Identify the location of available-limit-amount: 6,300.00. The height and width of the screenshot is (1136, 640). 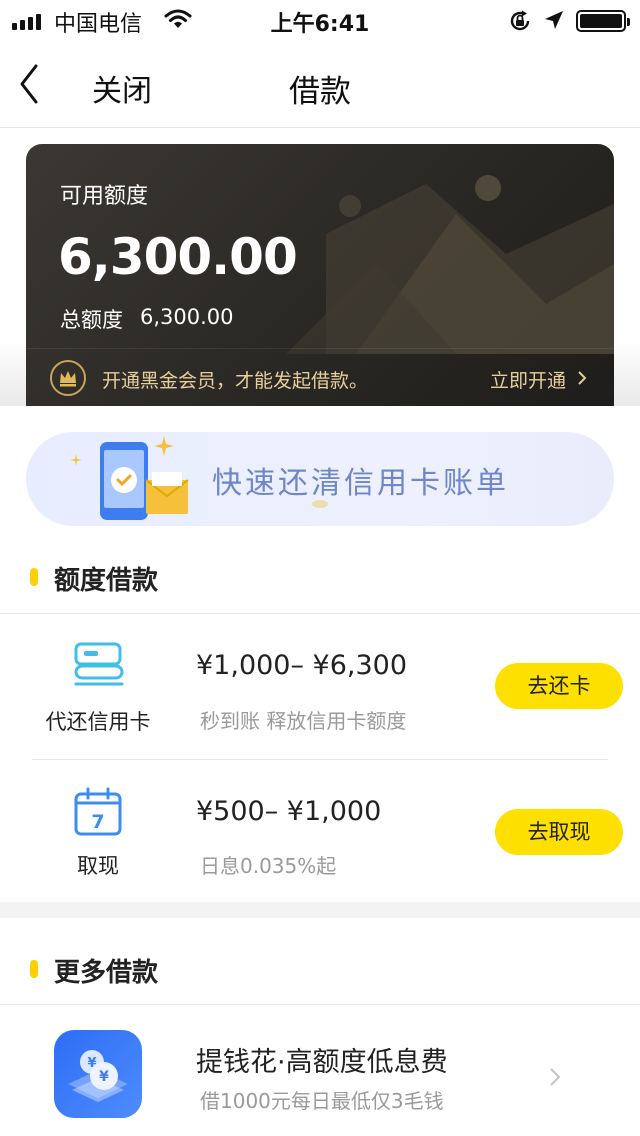
(178, 257).